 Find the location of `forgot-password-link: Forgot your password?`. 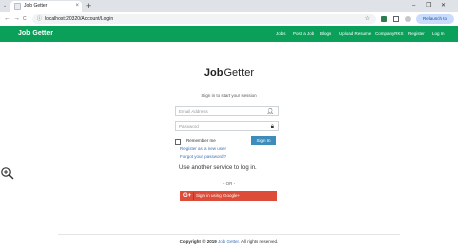

forgot-password-link: Forgot your password? is located at coordinates (203, 157).